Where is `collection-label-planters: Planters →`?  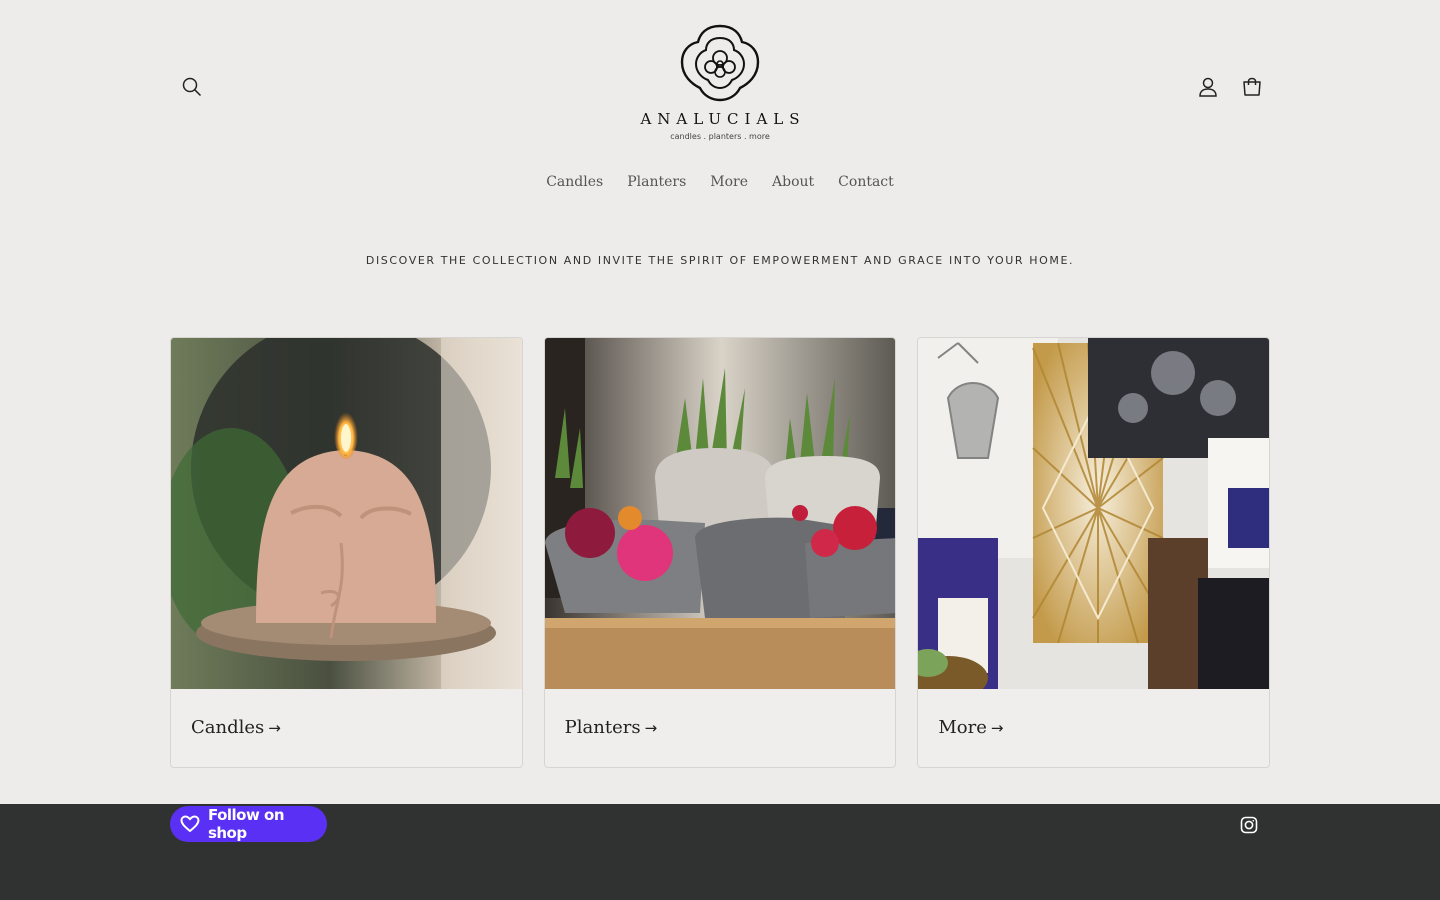
collection-label-planters: Planters → is located at coordinates (720, 728).